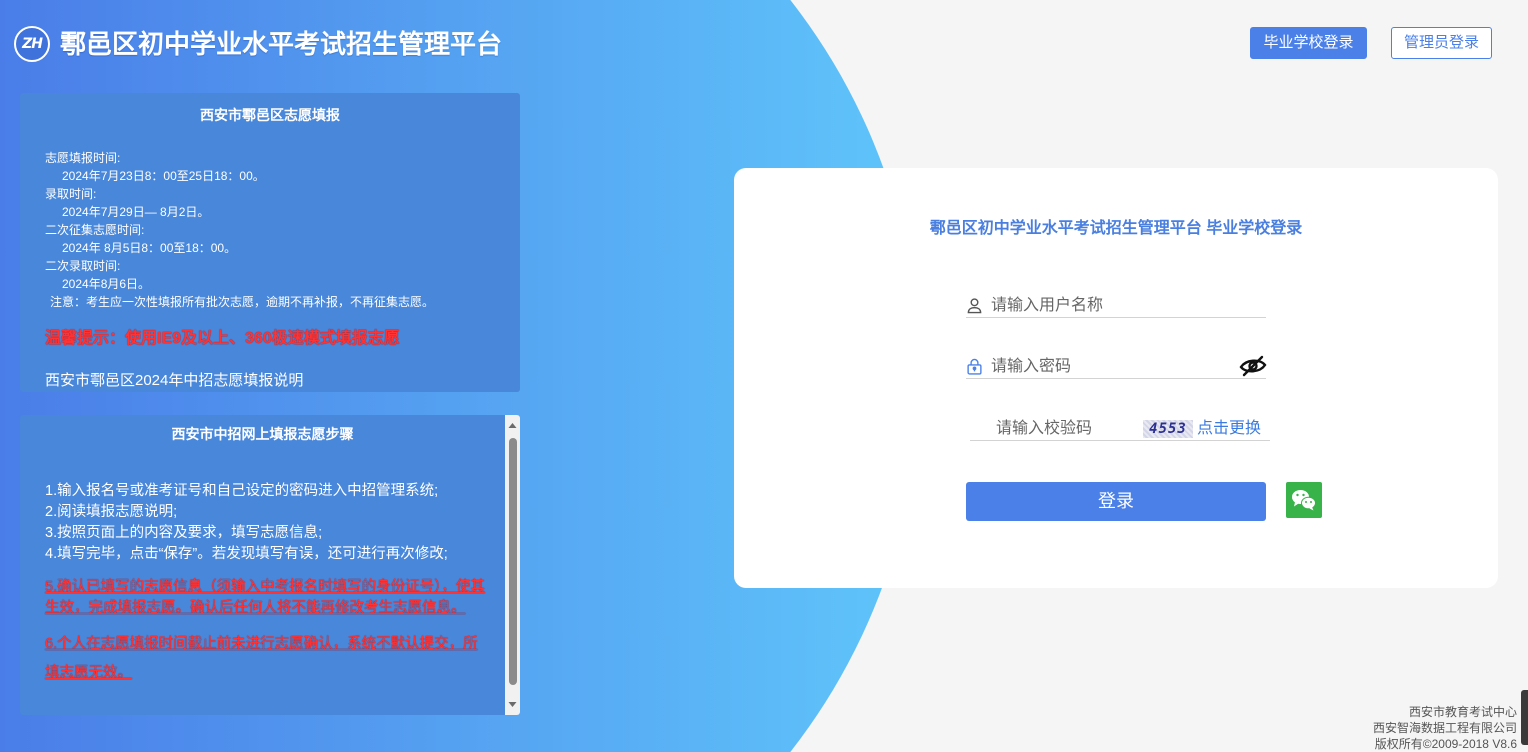 Image resolution: width=1528 pixels, height=752 pixels. Describe the element at coordinates (83, 266) in the screenshot. I see `schedule-label: 二次录取时间:` at that location.